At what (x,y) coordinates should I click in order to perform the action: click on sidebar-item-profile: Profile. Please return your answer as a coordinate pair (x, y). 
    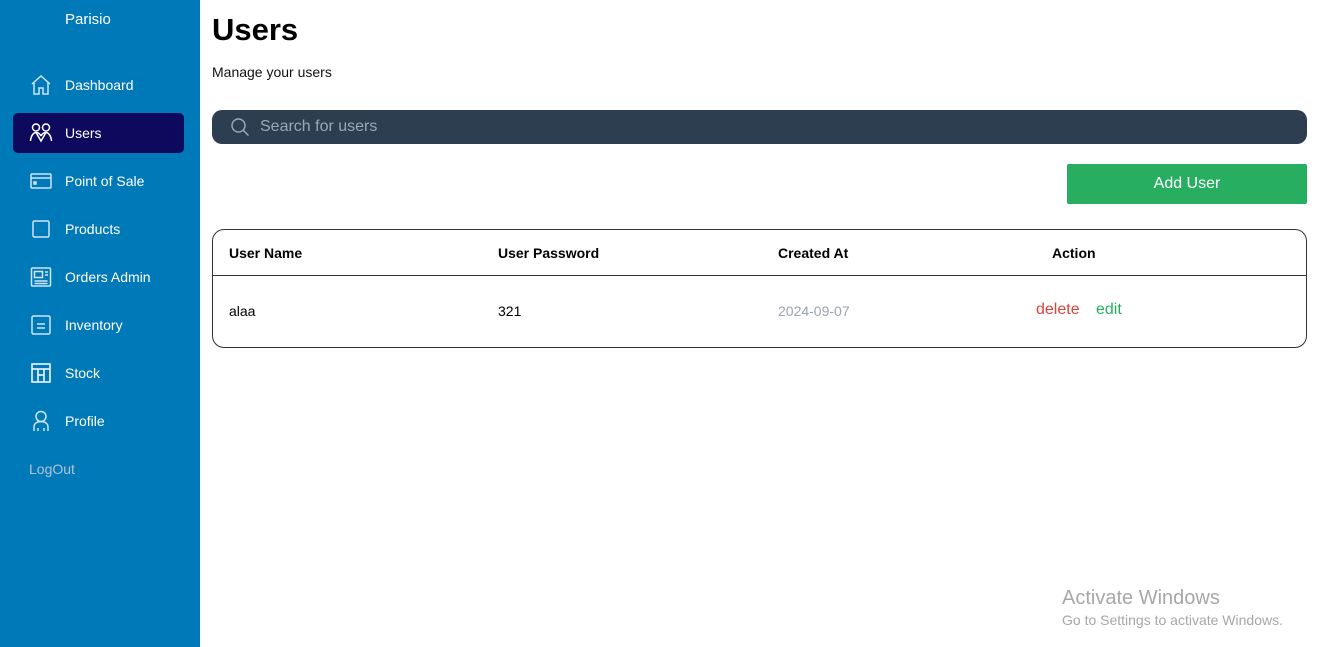
    Looking at the image, I should click on (98, 421).